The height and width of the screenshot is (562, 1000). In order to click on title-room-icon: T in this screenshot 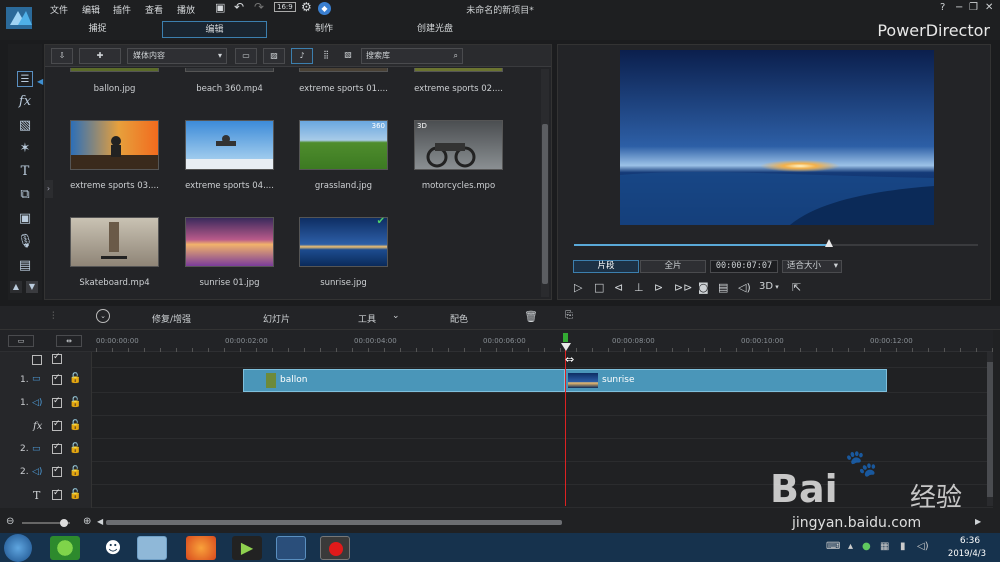, I will do `click(25, 172)`.